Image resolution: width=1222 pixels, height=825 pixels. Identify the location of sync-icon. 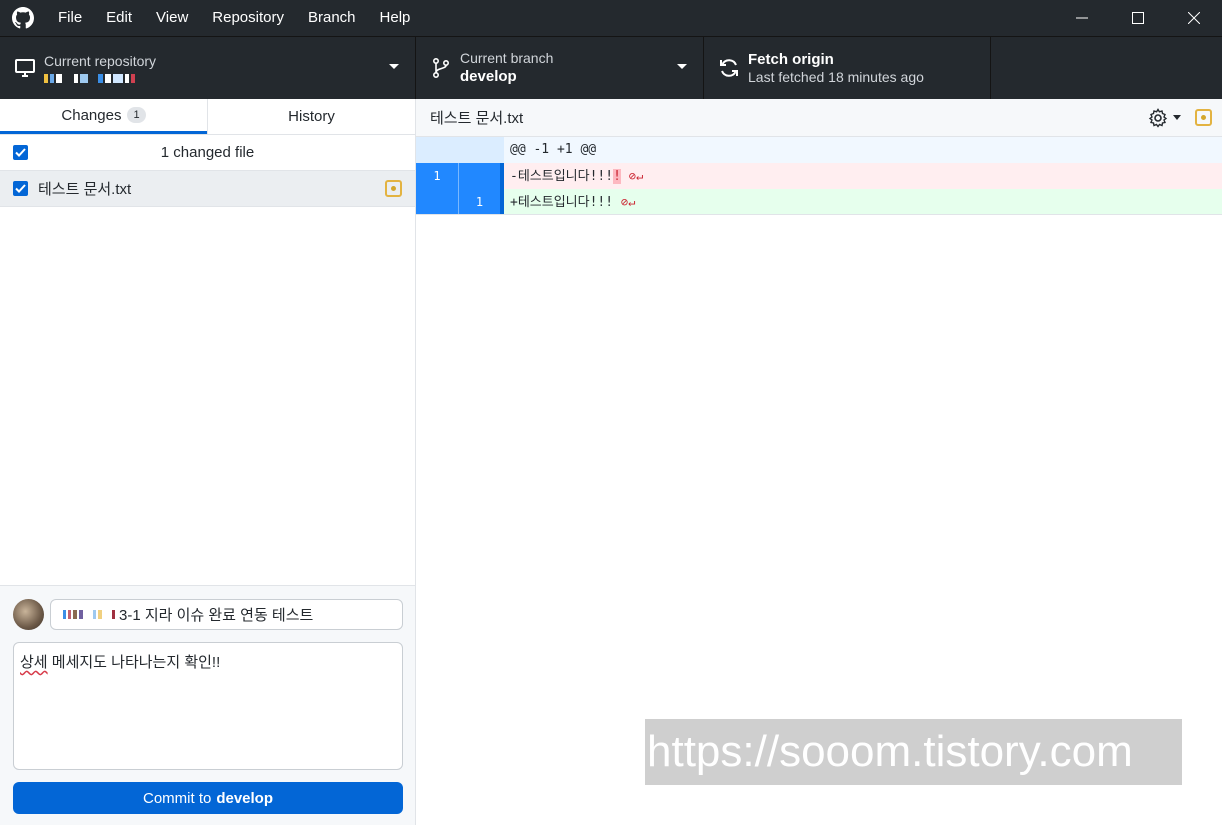
(729, 68).